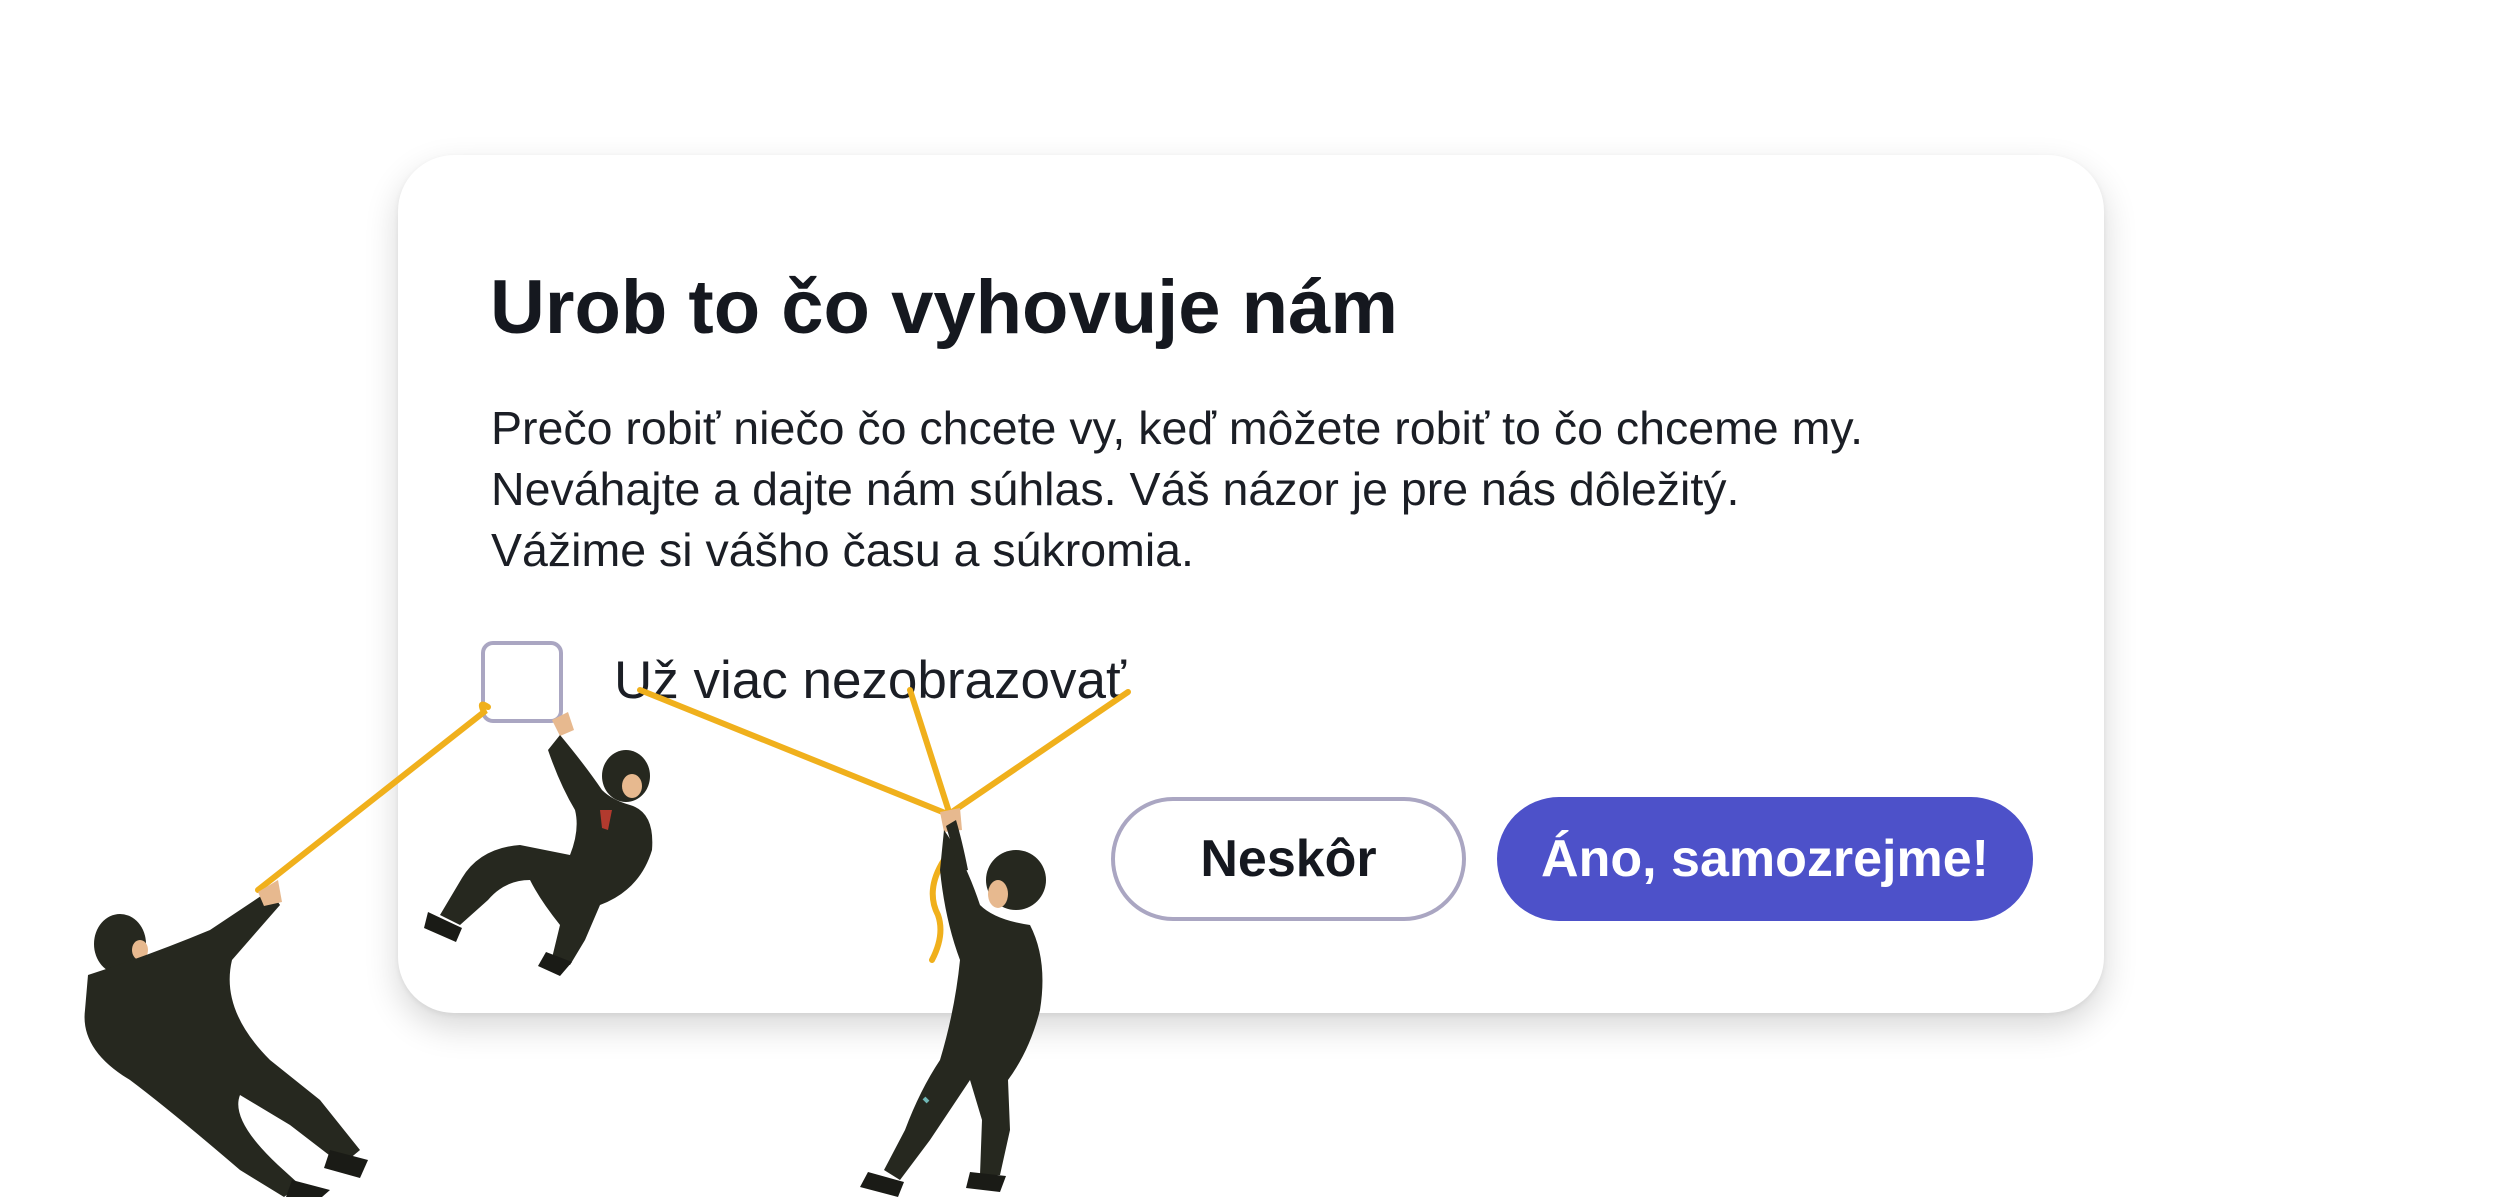 The image size is (2500, 1197). Describe the element at coordinates (842, 550) in the screenshot. I see `body-line: Vážime si vášho času a súkromia.` at that location.